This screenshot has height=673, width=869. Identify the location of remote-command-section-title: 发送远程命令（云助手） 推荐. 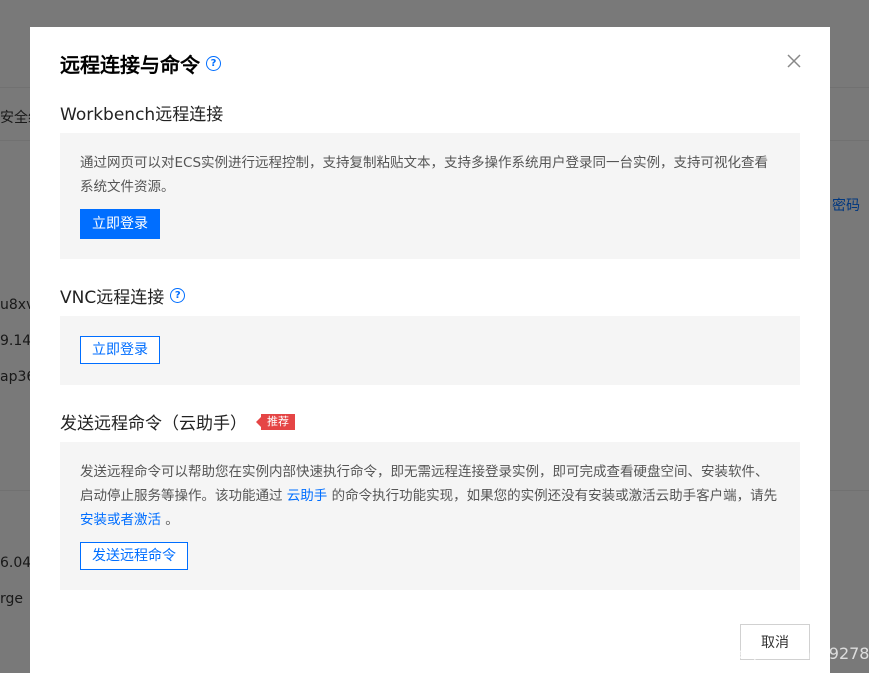
(177, 421).